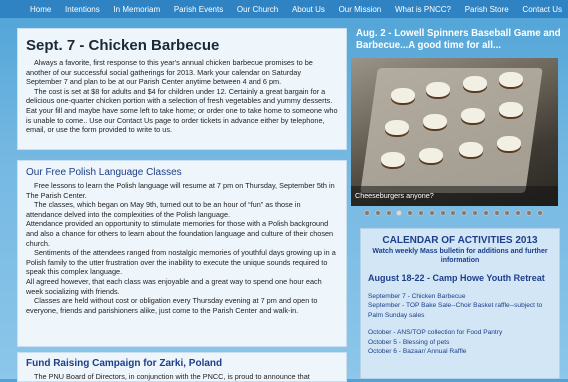 The width and height of the screenshot is (568, 382). I want to click on nav-contact-us: Contact Us, so click(542, 9).